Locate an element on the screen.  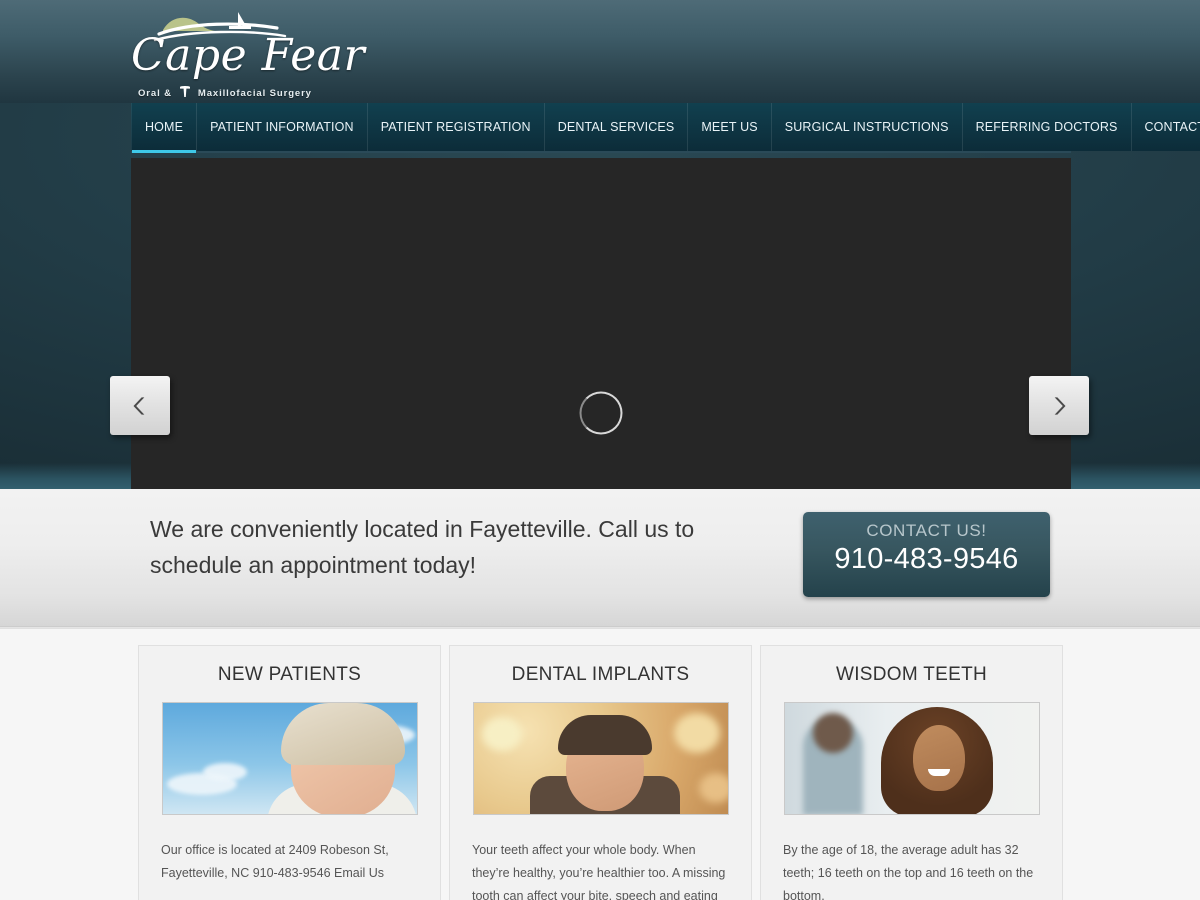
nav-label: DENTAL SERVICES is located at coordinates (616, 127).